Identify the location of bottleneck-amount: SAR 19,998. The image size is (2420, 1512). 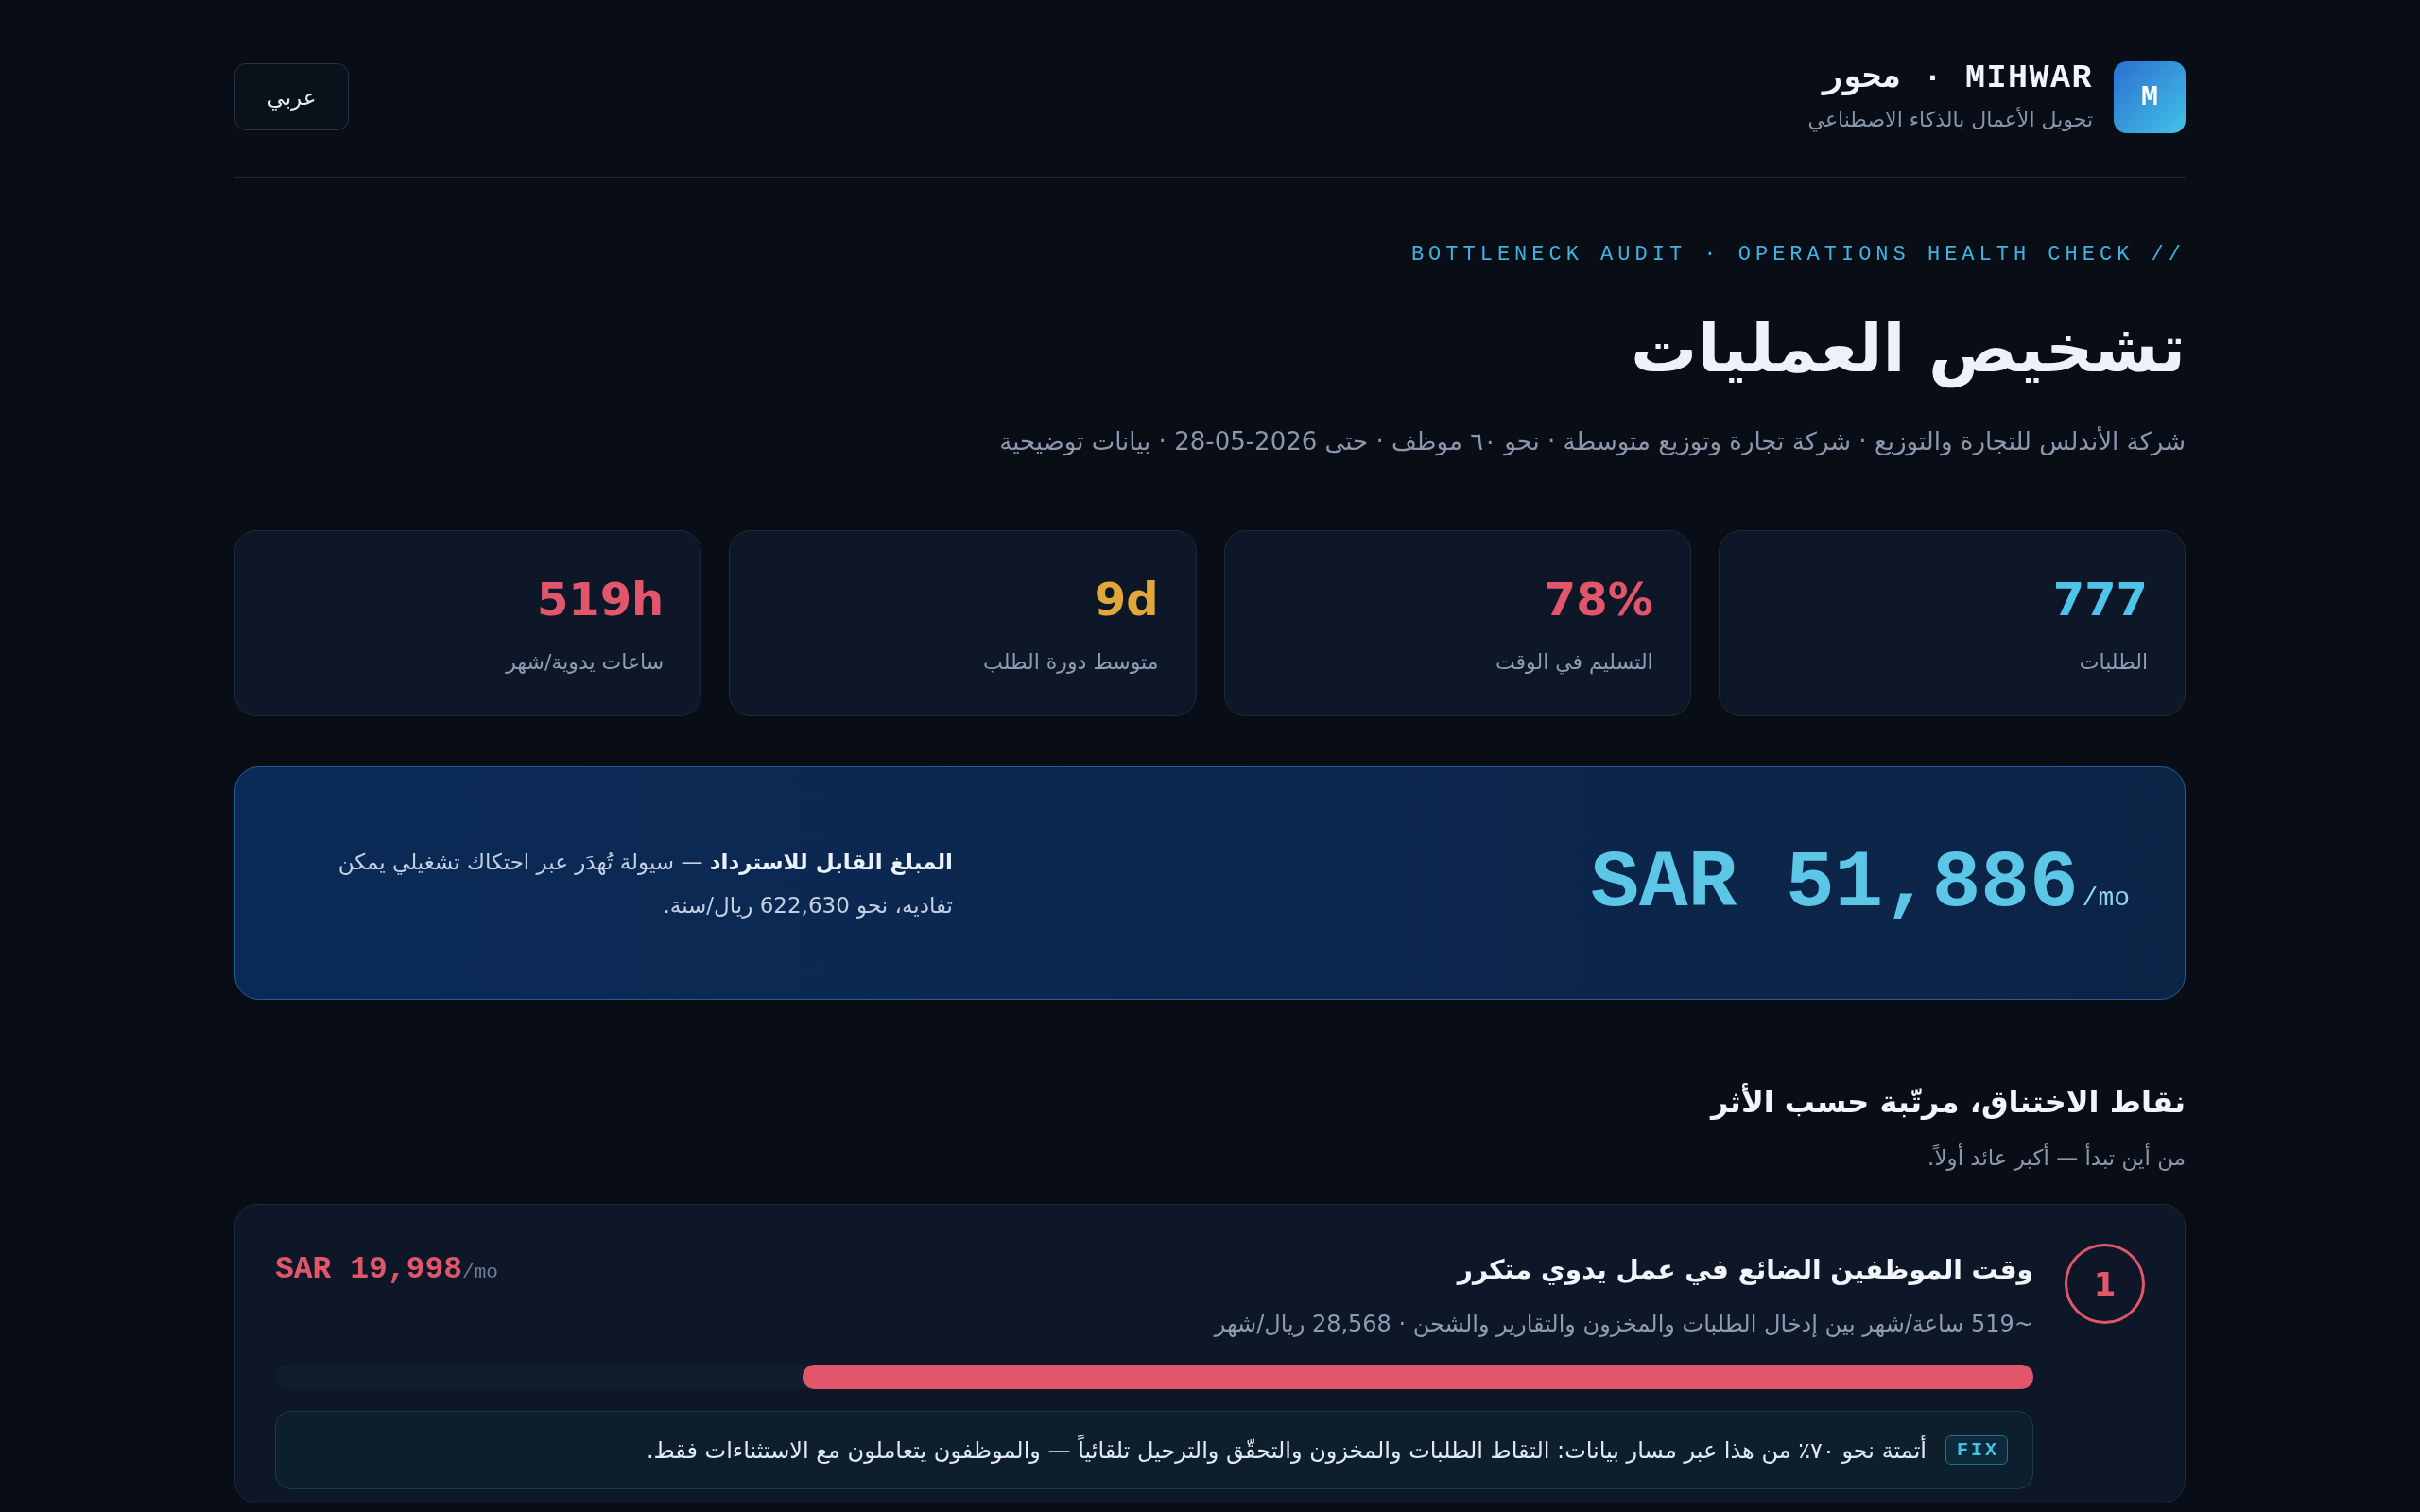
(369, 1270).